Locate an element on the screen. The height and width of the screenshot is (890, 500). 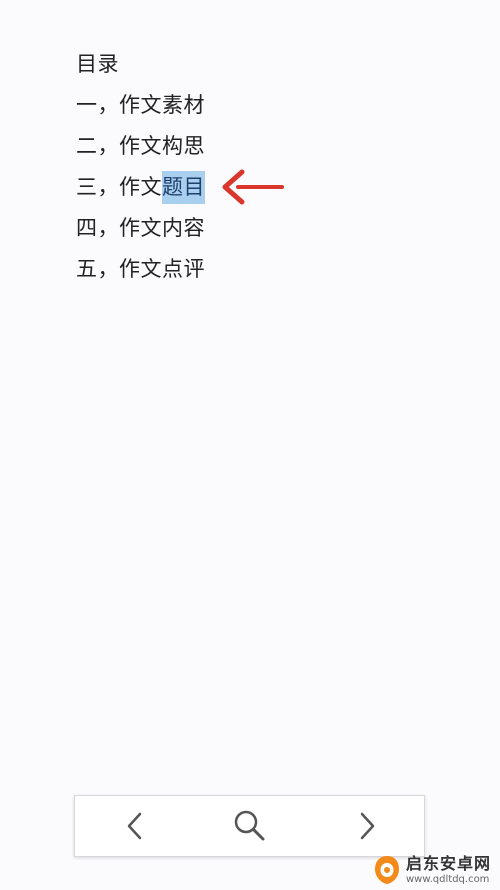
site-watermark: 启东安卓网 www.qdltdq.com is located at coordinates (435, 871).